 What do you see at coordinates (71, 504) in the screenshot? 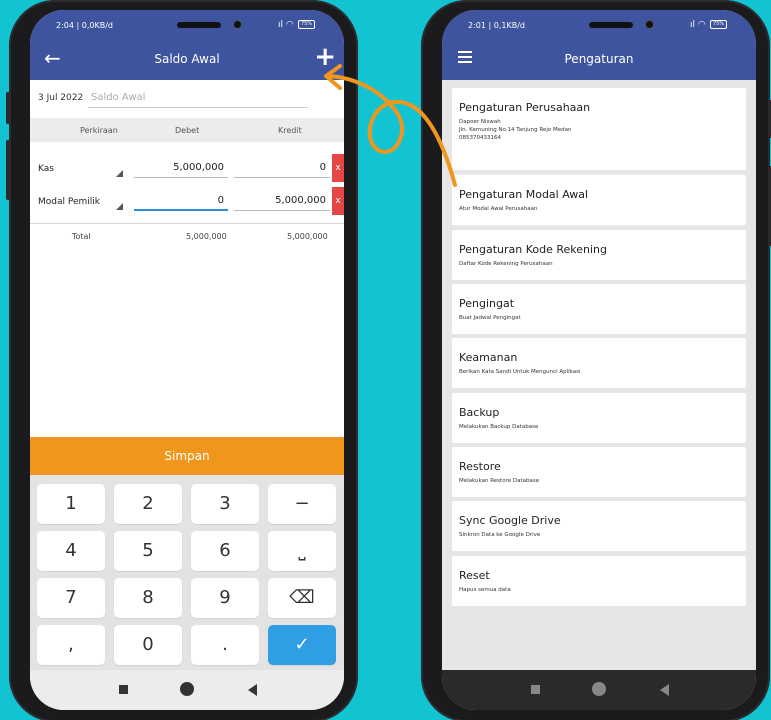
I see `key-1: 1` at bounding box center [71, 504].